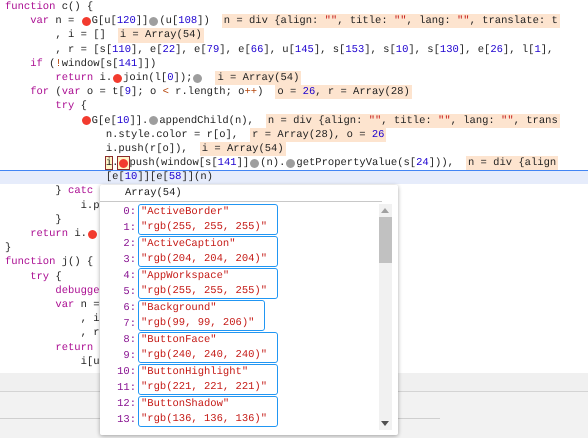 This screenshot has height=438, width=588. What do you see at coordinates (90, 333) in the screenshot?
I see `code-text: , r` at bounding box center [90, 333].